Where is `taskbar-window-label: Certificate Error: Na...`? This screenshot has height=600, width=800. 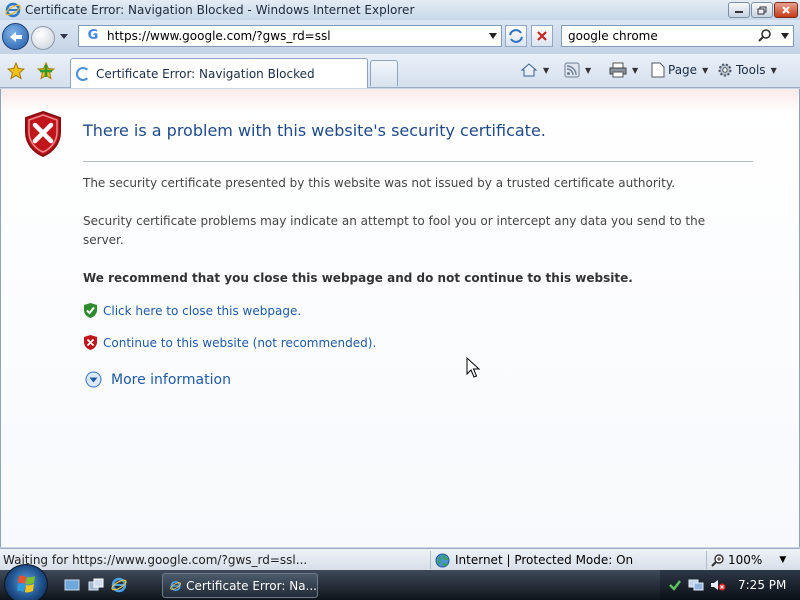
taskbar-window-label: Certificate Error: Na... is located at coordinates (251, 585).